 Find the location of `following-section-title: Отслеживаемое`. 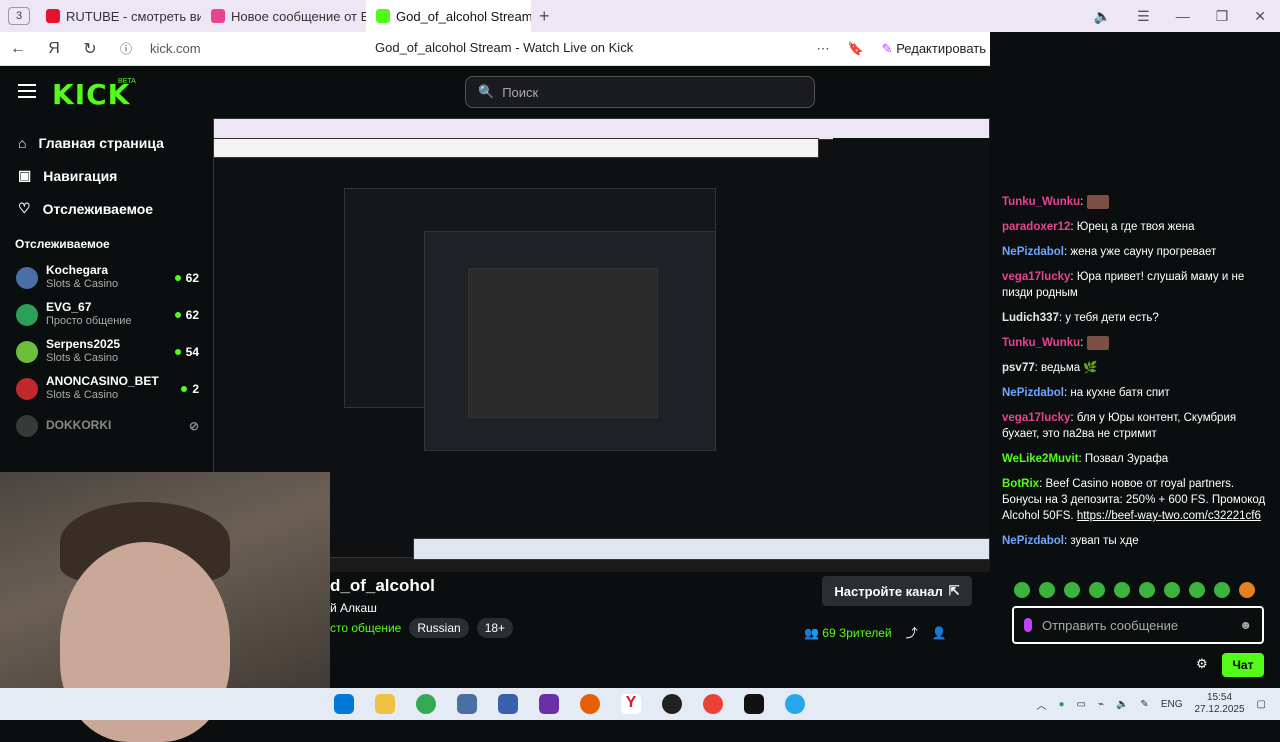

following-section-title: Отслеживаемое is located at coordinates (62, 244).